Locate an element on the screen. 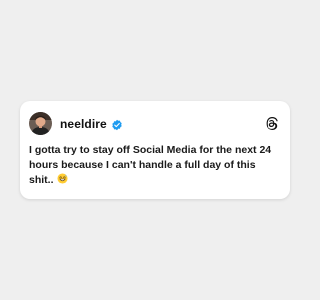  verified-badge-icon is located at coordinates (117, 124).